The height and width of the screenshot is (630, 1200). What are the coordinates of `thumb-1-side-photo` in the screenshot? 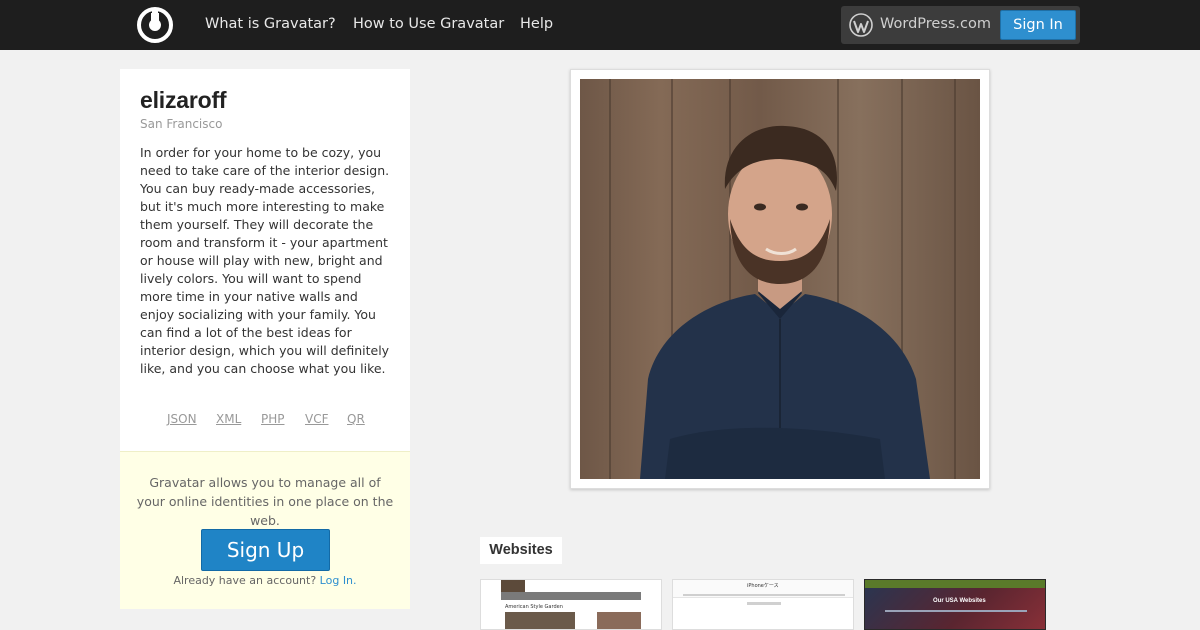 It's located at (619, 620).